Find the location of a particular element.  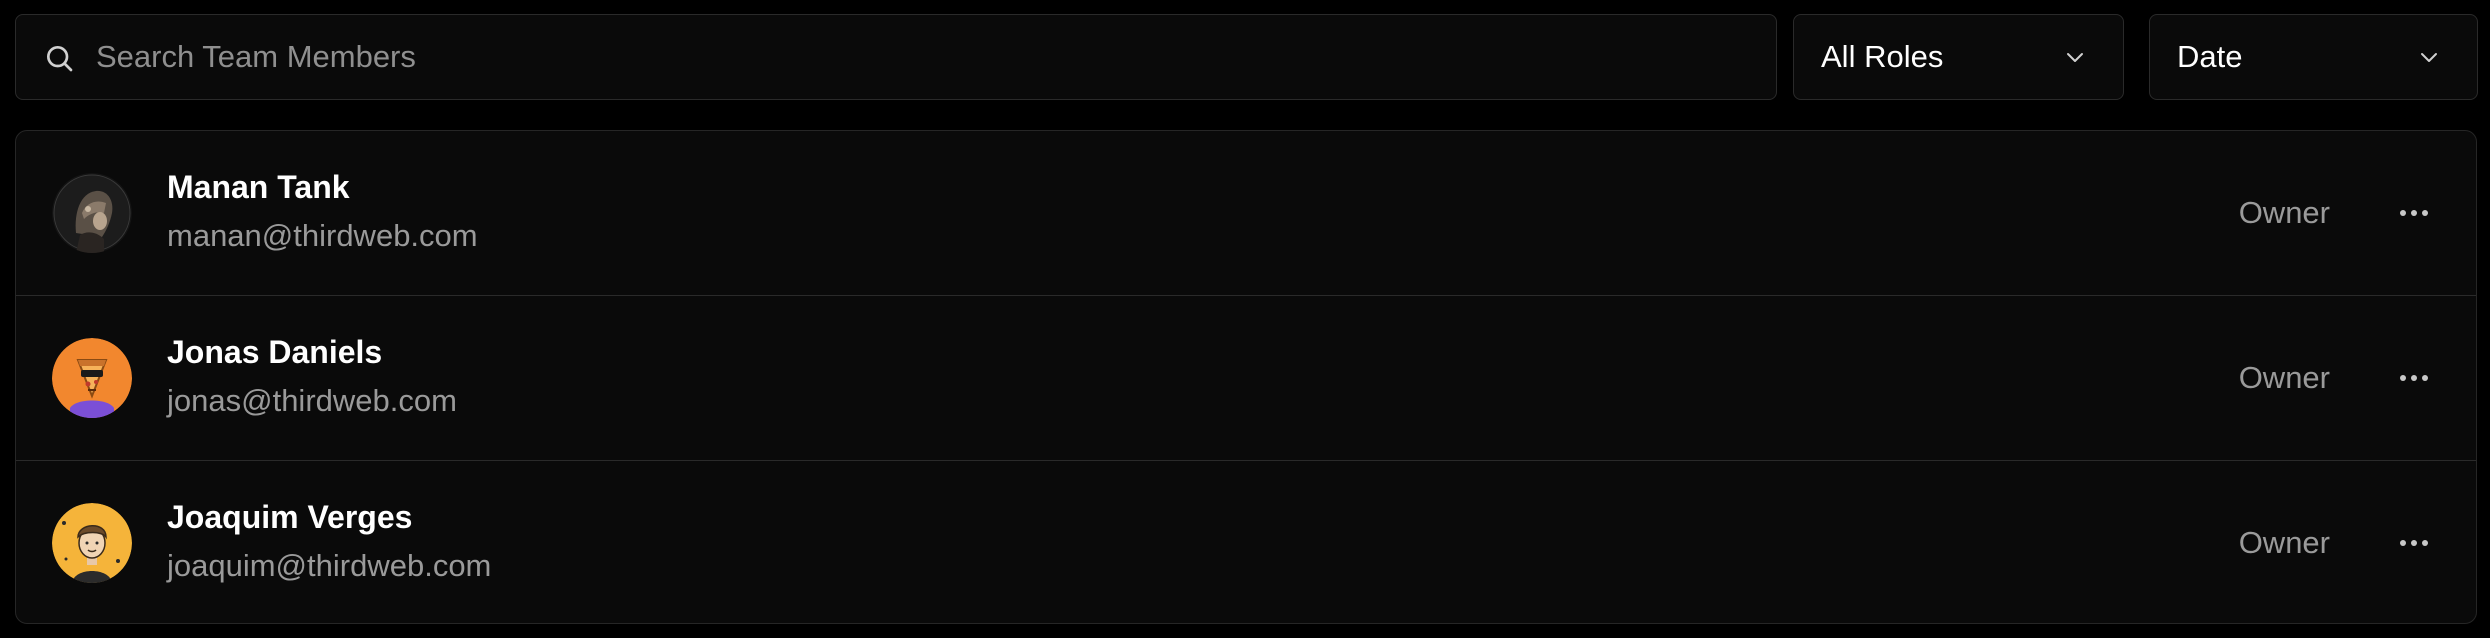

team-filters-bar: All Roles Date is located at coordinates (1246, 58).